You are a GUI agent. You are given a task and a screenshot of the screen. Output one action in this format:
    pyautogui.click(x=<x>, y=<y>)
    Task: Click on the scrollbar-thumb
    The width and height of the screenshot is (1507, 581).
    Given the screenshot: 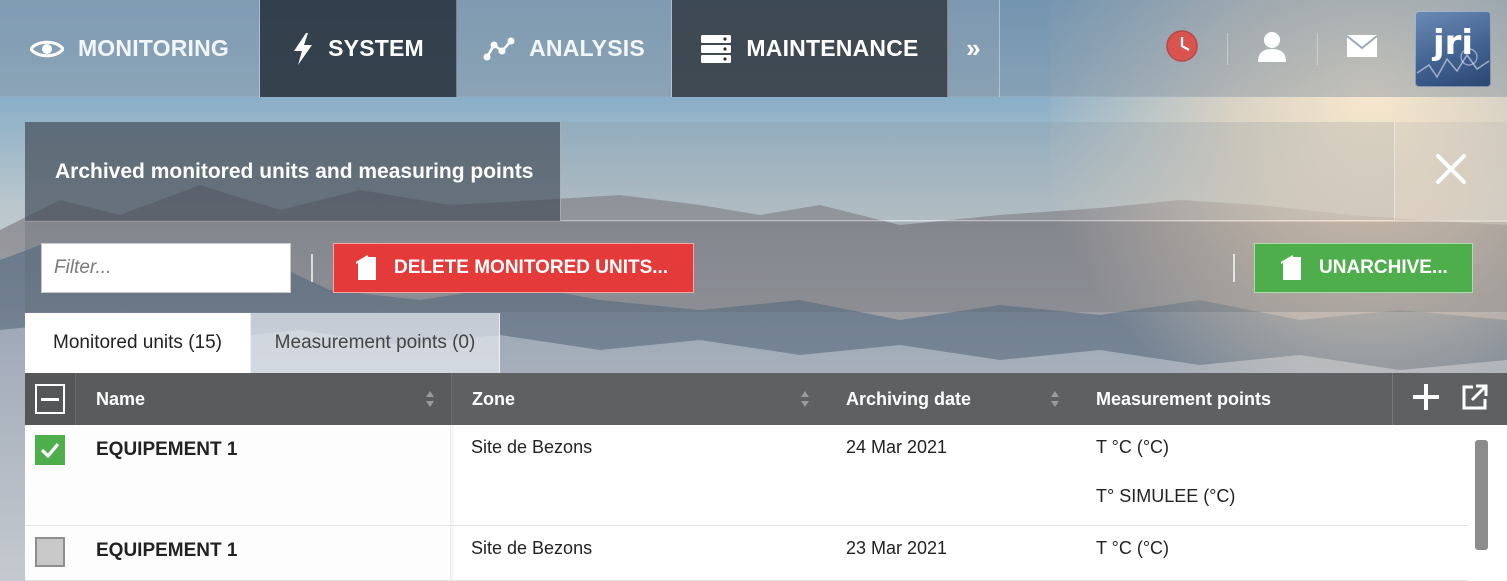 What is the action you would take?
    pyautogui.click(x=1481, y=495)
    